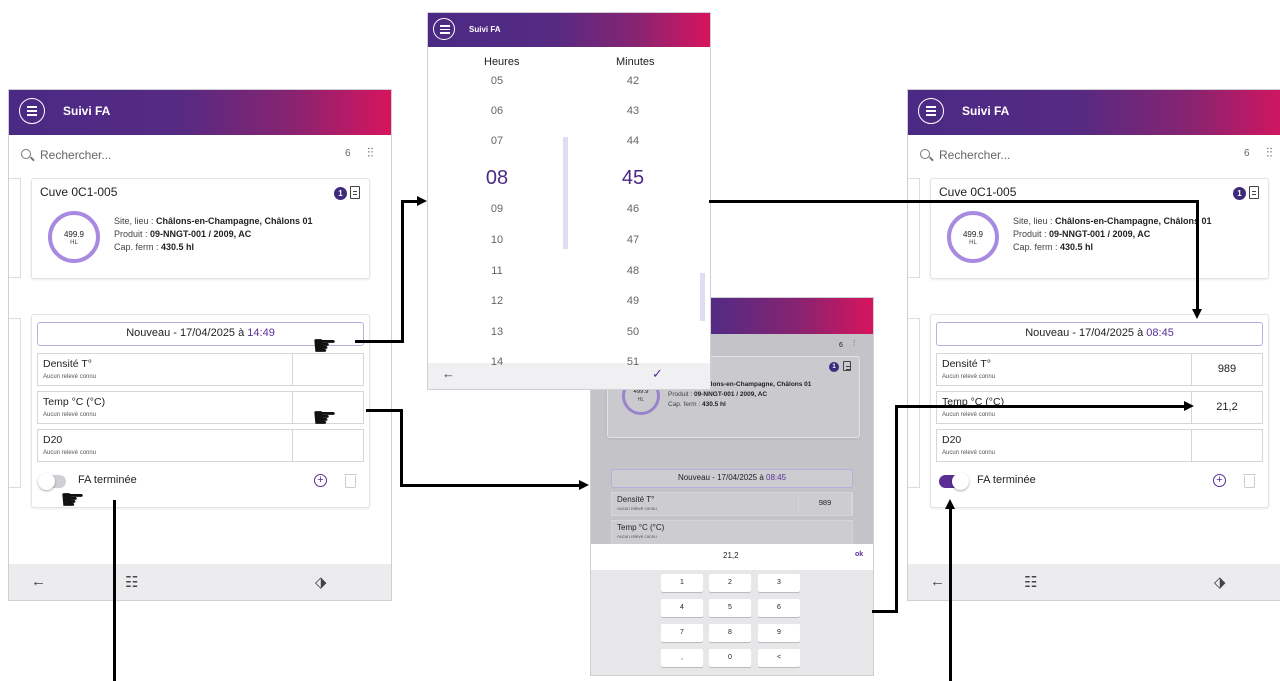  Describe the element at coordinates (497, 362) in the screenshot. I see `hour-option: 14` at that location.